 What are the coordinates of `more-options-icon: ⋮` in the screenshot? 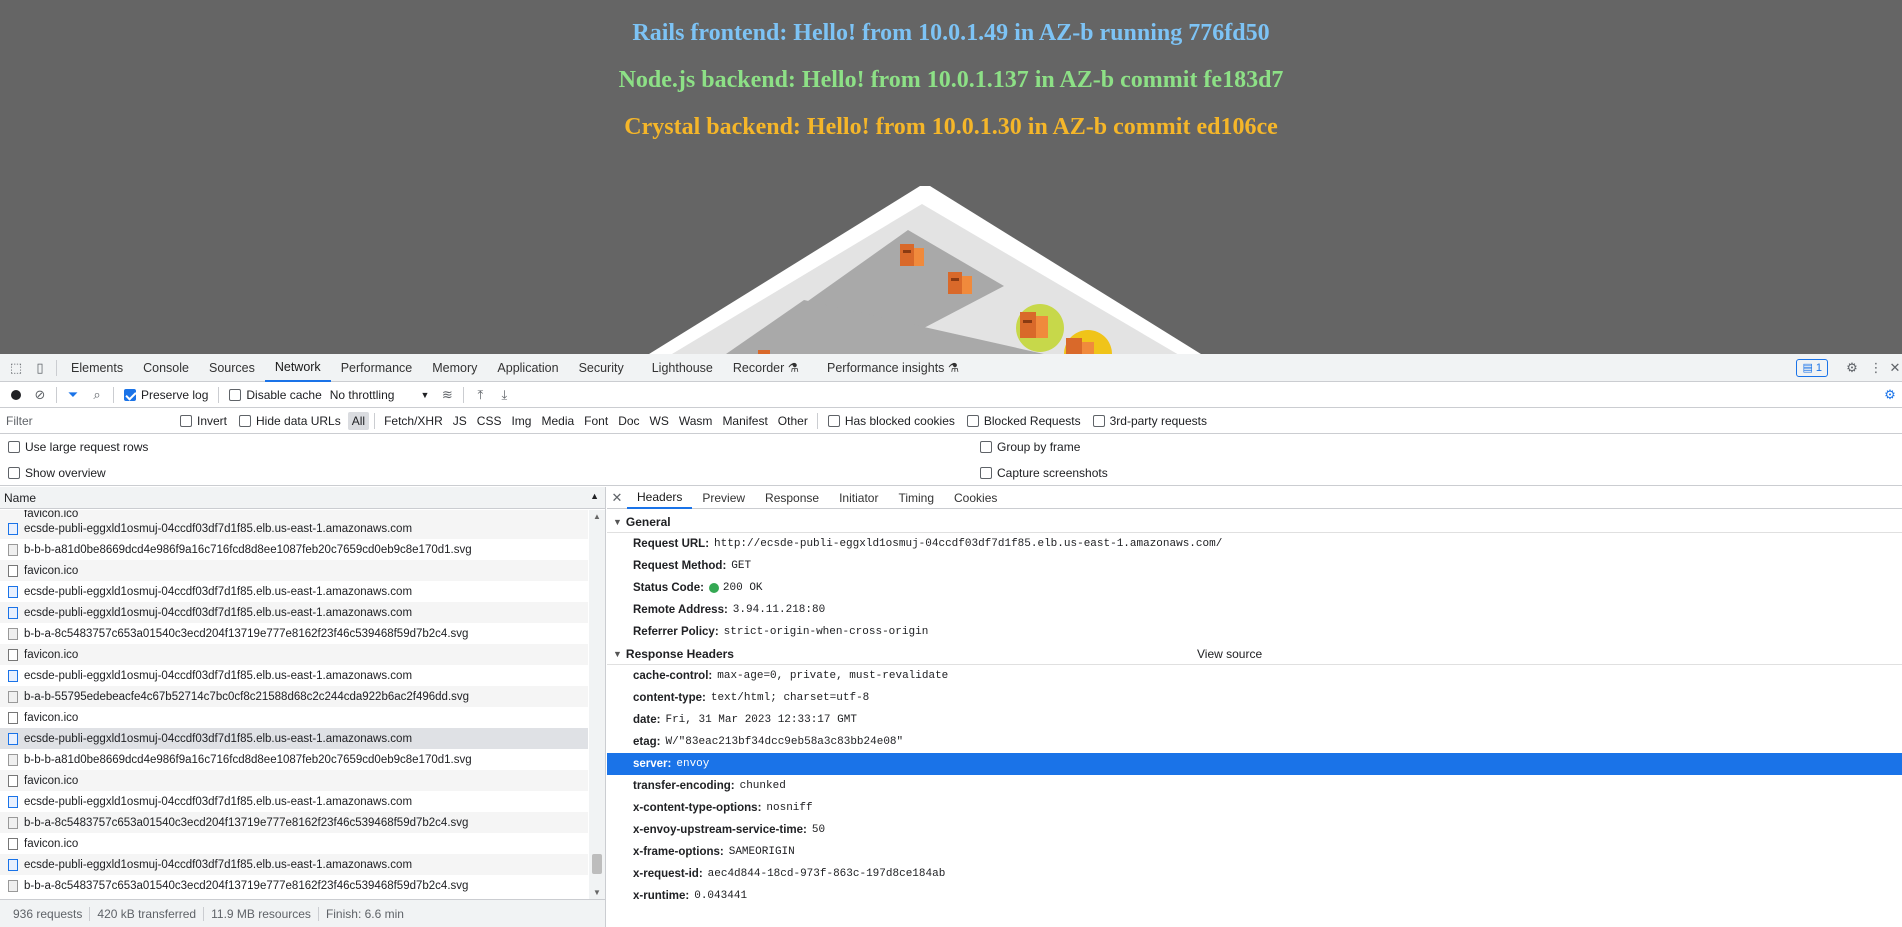 It's located at (1876, 368).